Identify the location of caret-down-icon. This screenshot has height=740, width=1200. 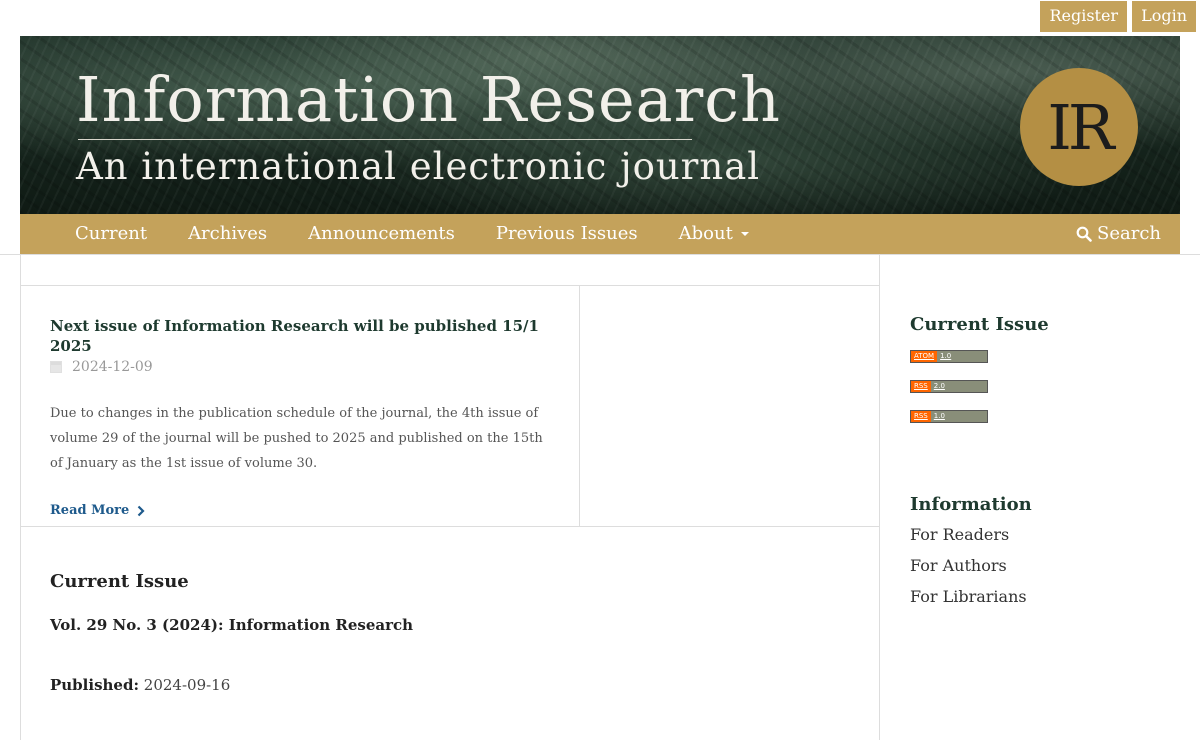
(744, 234).